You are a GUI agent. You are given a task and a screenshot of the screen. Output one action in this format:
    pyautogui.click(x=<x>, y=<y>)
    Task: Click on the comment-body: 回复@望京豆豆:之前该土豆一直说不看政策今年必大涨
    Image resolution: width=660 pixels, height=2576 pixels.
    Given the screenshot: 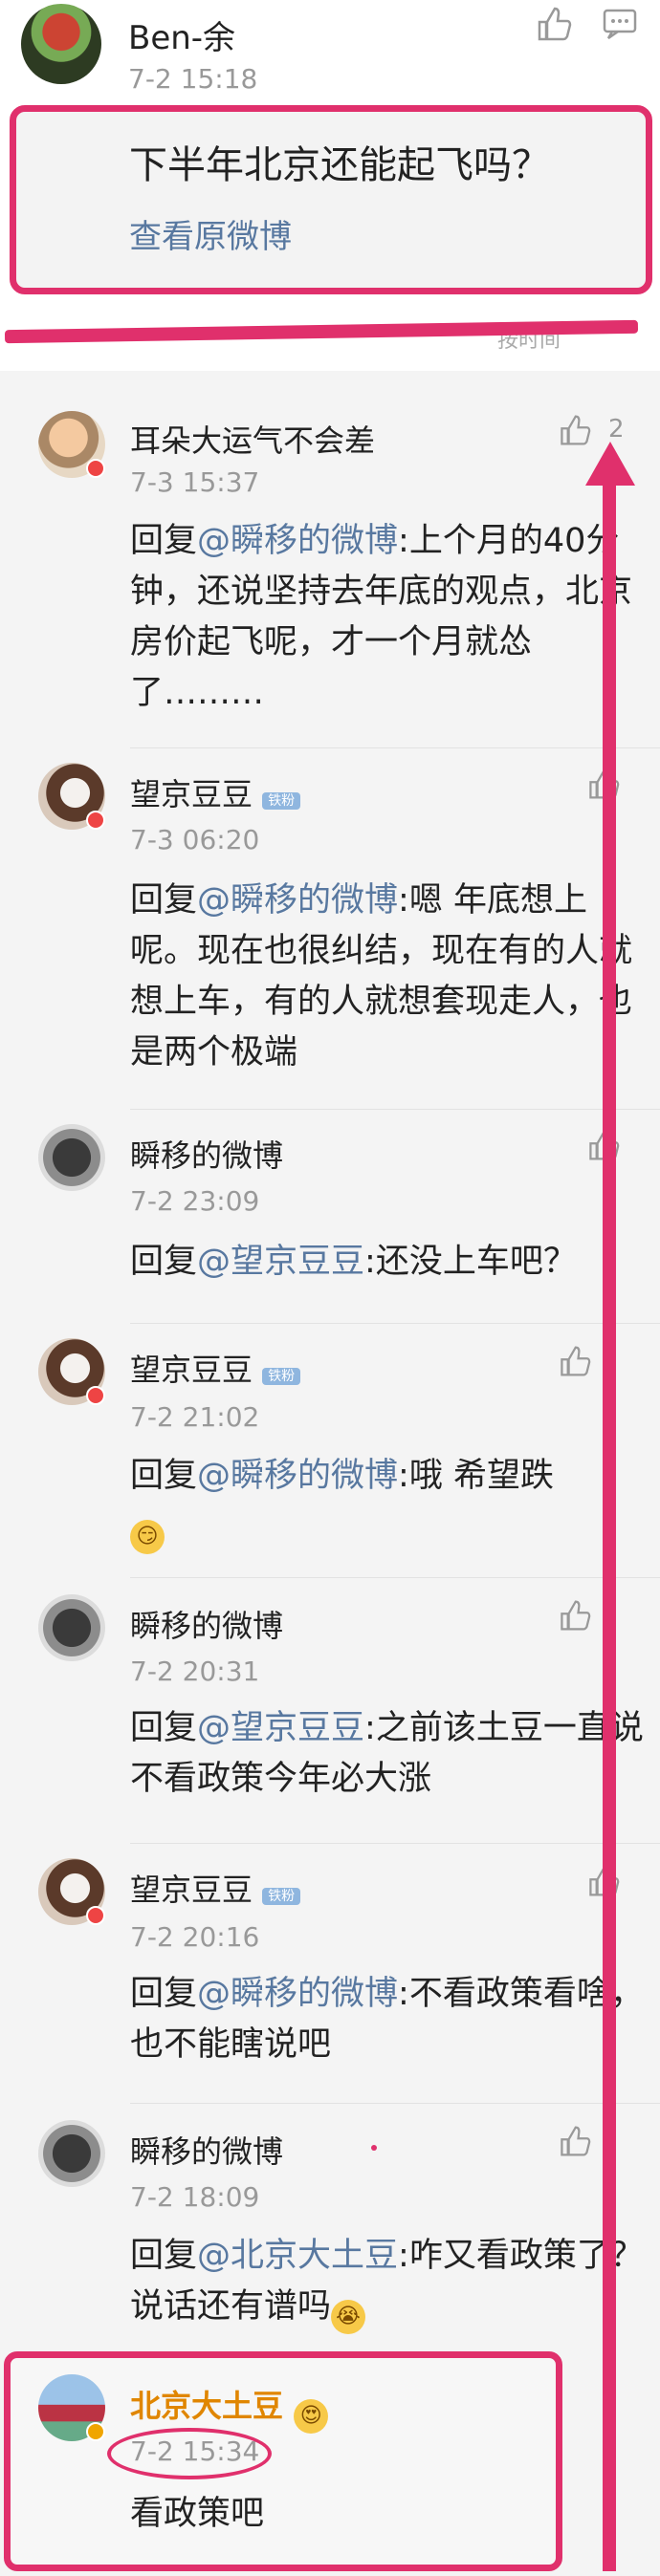 What is the action you would take?
    pyautogui.click(x=388, y=1754)
    